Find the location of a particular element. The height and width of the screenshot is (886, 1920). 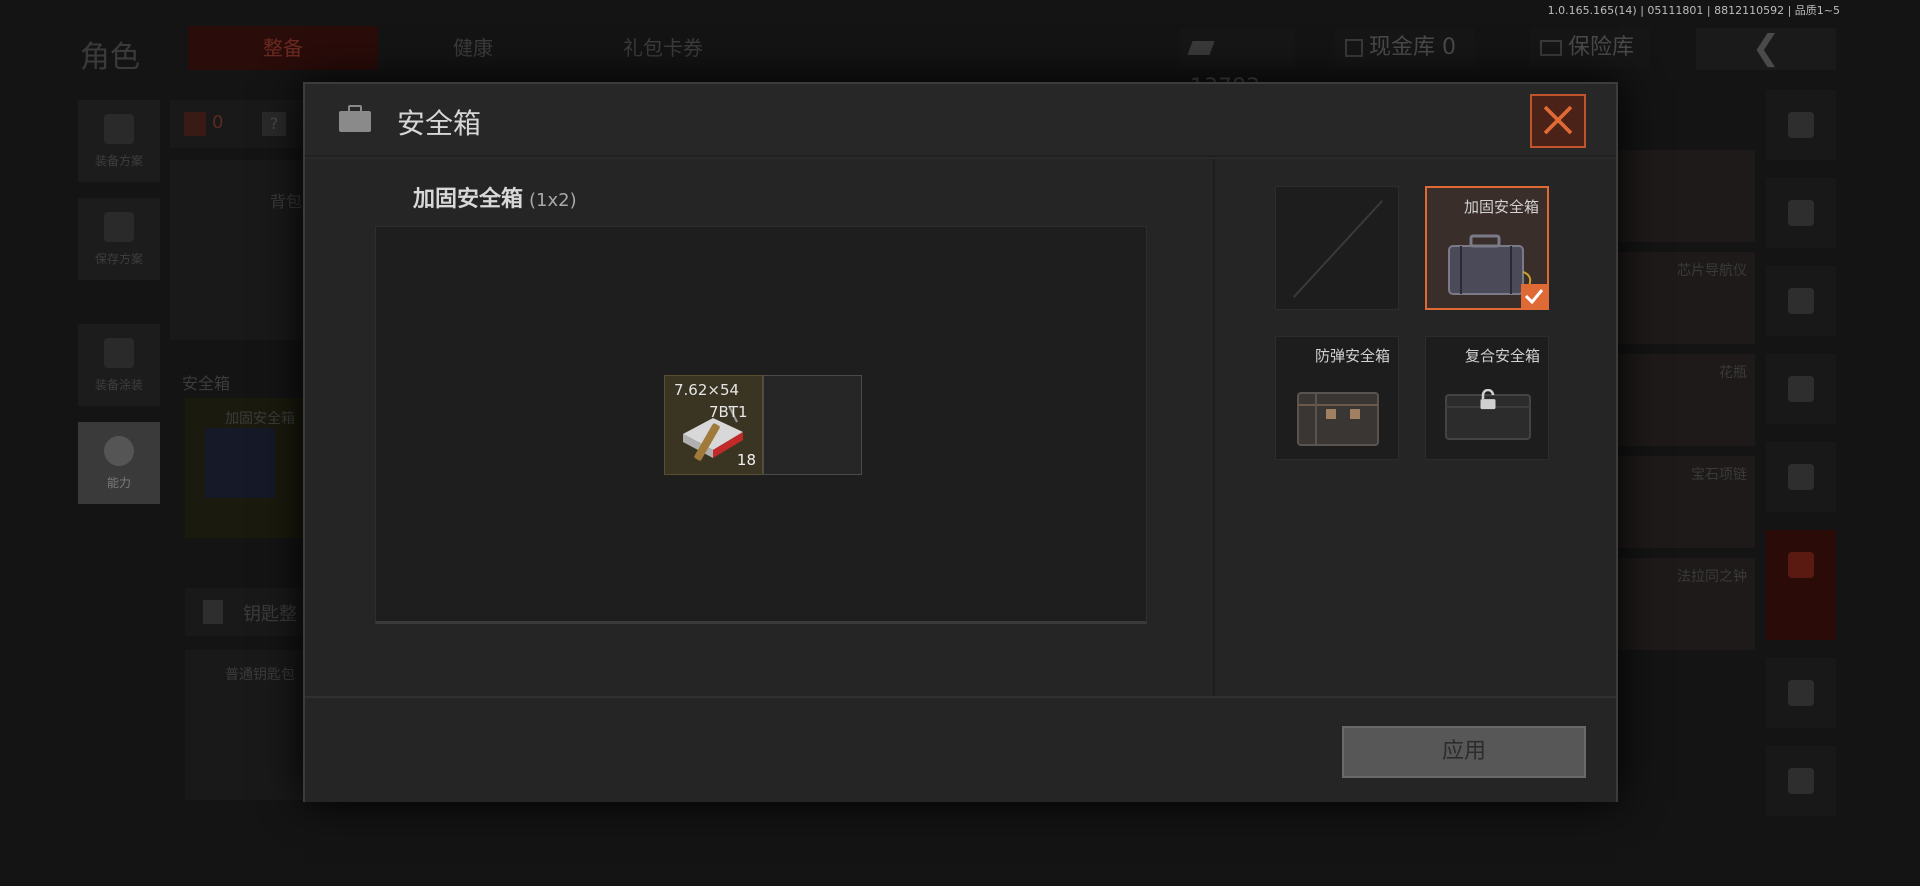

keys-label: 钥匙整 is located at coordinates (270, 614).